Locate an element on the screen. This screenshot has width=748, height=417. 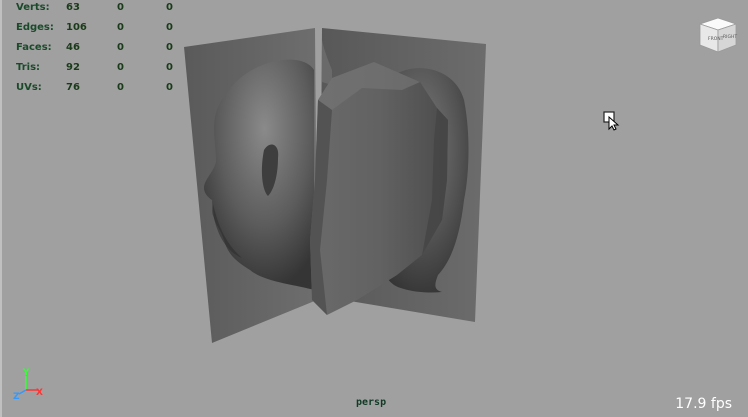
pointer-with-box-icon is located at coordinates (611, 121).